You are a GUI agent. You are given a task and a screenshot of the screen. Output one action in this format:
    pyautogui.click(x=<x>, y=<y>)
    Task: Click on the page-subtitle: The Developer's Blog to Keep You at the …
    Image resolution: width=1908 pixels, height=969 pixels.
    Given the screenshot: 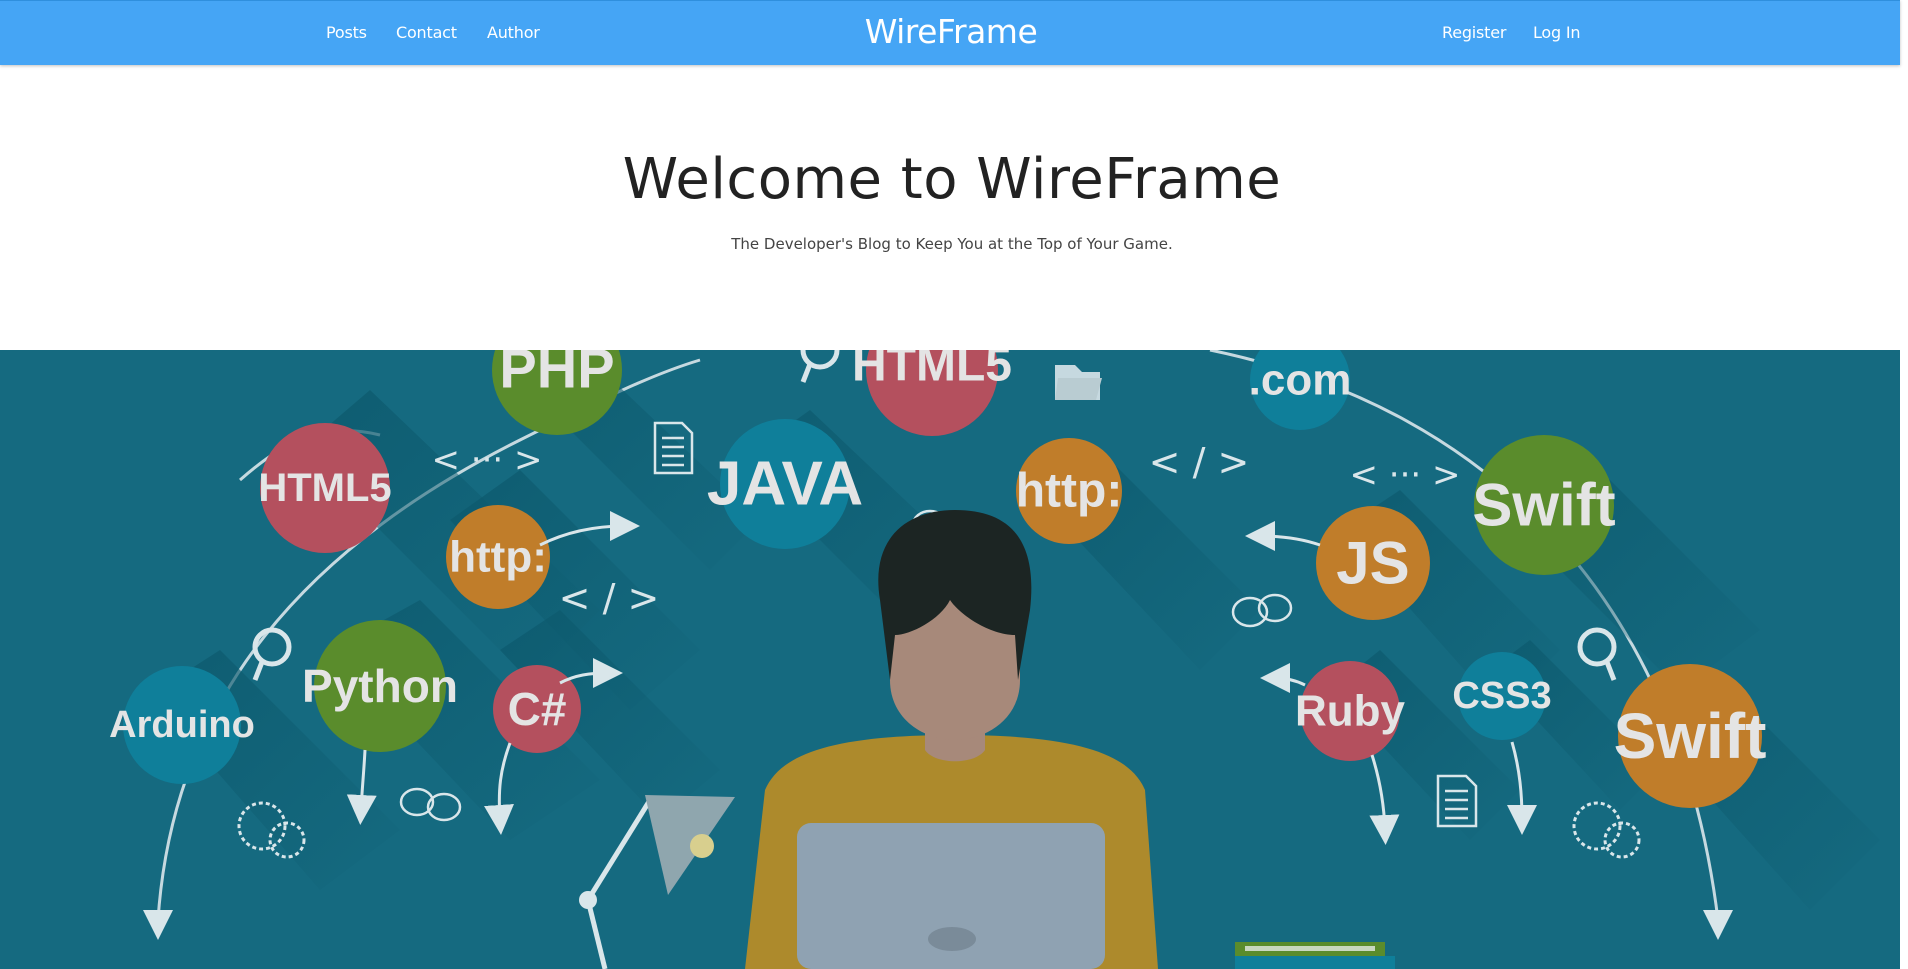 What is the action you would take?
    pyautogui.click(x=952, y=244)
    